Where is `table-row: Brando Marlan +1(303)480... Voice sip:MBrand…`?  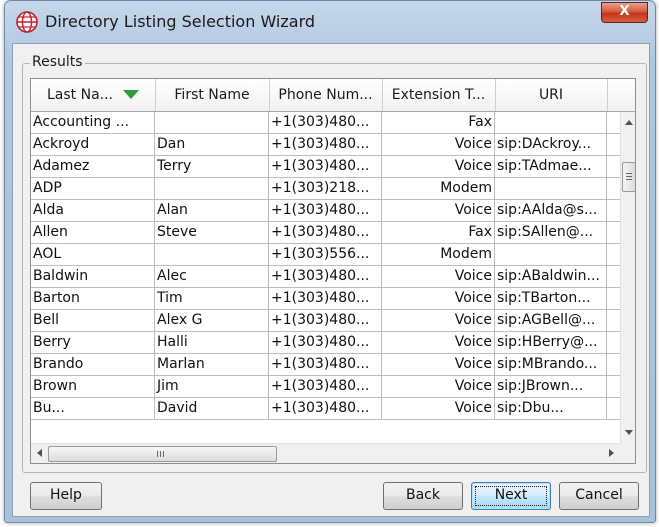 table-row: Brando Marlan +1(303)480... Voice sip:MBrand… is located at coordinates (333, 365).